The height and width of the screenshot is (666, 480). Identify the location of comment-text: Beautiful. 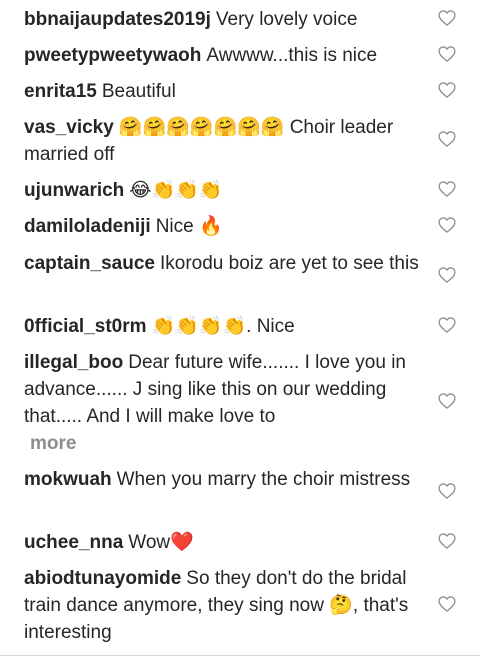
(138, 91).